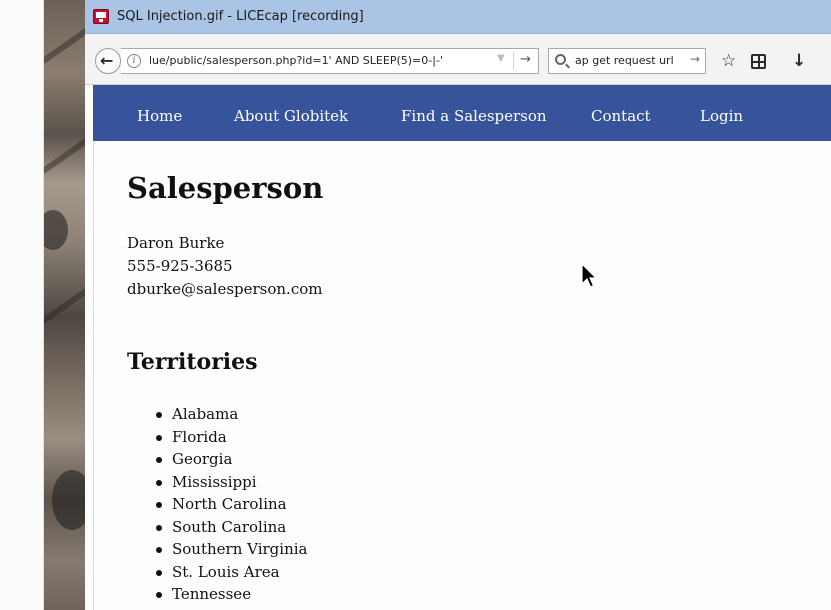  What do you see at coordinates (513, 61) in the screenshot?
I see `address-bar-divider` at bounding box center [513, 61].